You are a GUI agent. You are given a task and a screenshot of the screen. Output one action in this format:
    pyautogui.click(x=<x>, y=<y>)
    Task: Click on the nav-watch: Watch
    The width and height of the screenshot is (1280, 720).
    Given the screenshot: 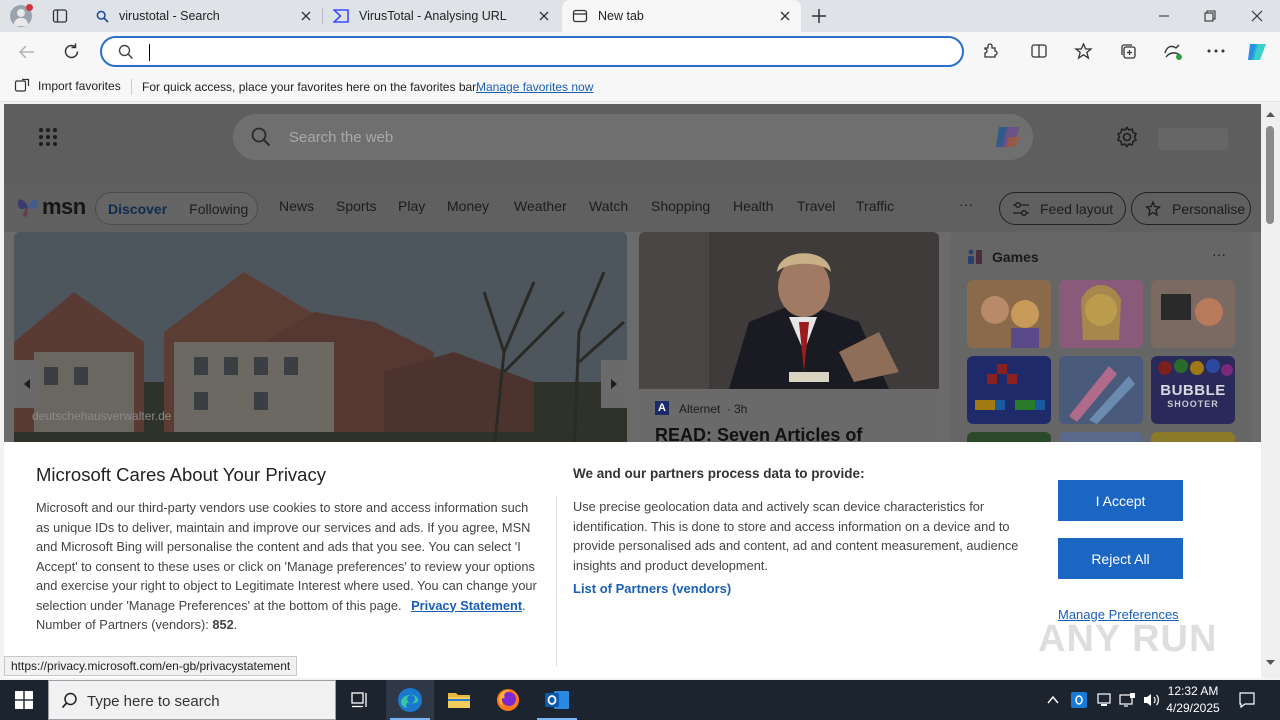 What is the action you would take?
    pyautogui.click(x=608, y=206)
    